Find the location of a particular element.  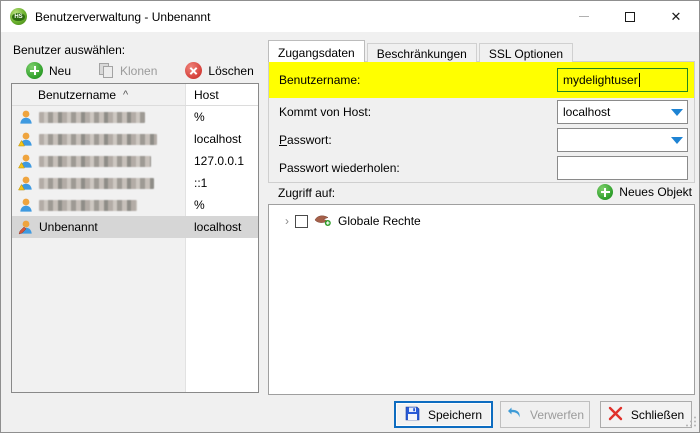

close-dialog-button: Schließen is located at coordinates (646, 414).